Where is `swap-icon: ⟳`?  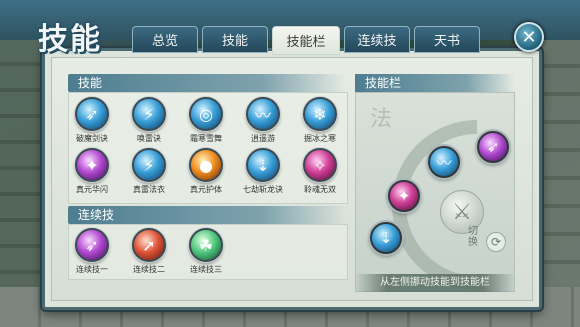 swap-icon: ⟳ is located at coordinates (496, 242).